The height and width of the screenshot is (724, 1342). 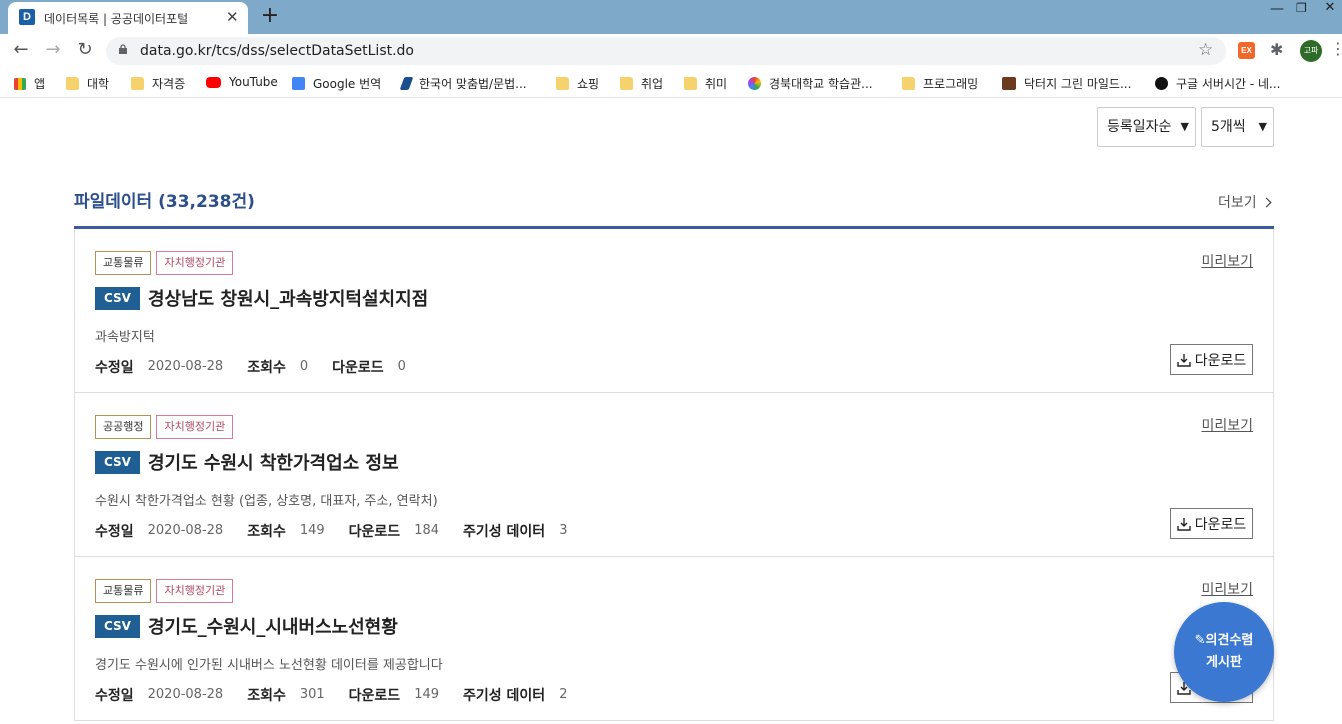 I want to click on bookmark-folder: 대학, so click(x=87, y=83).